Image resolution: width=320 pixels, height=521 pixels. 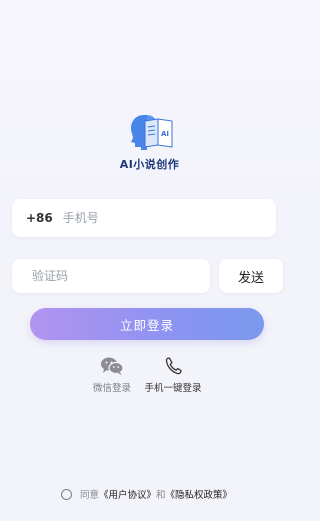 I want to click on agreement-row: 同意 《用户协议》 和 《隐私权政策》, so click(x=146, y=494).